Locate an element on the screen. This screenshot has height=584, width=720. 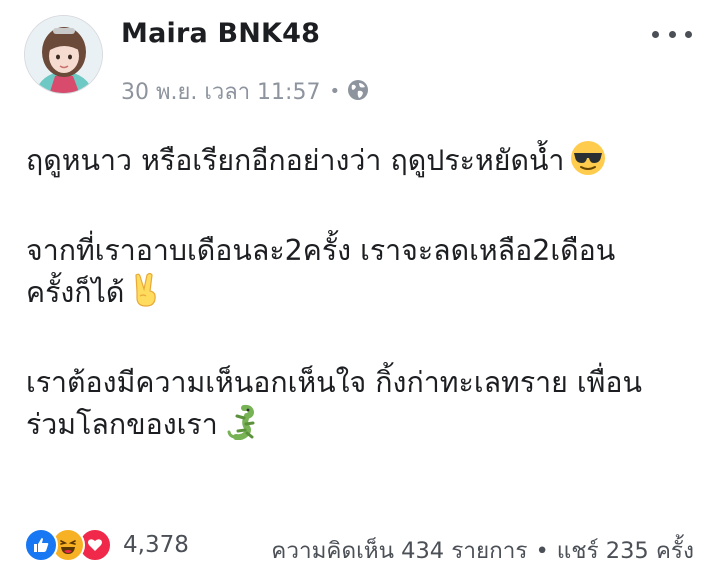
avatar-image is located at coordinates (63, 54).